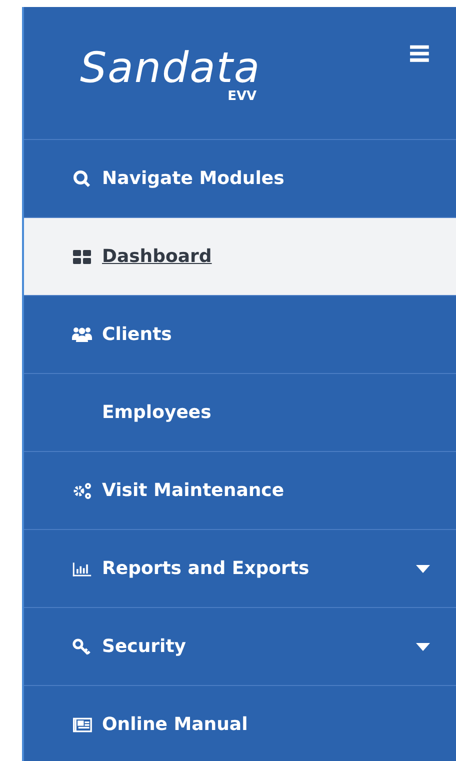 This screenshot has height=761, width=456. What do you see at coordinates (240, 413) in the screenshot?
I see `nav-item: Employees` at bounding box center [240, 413].